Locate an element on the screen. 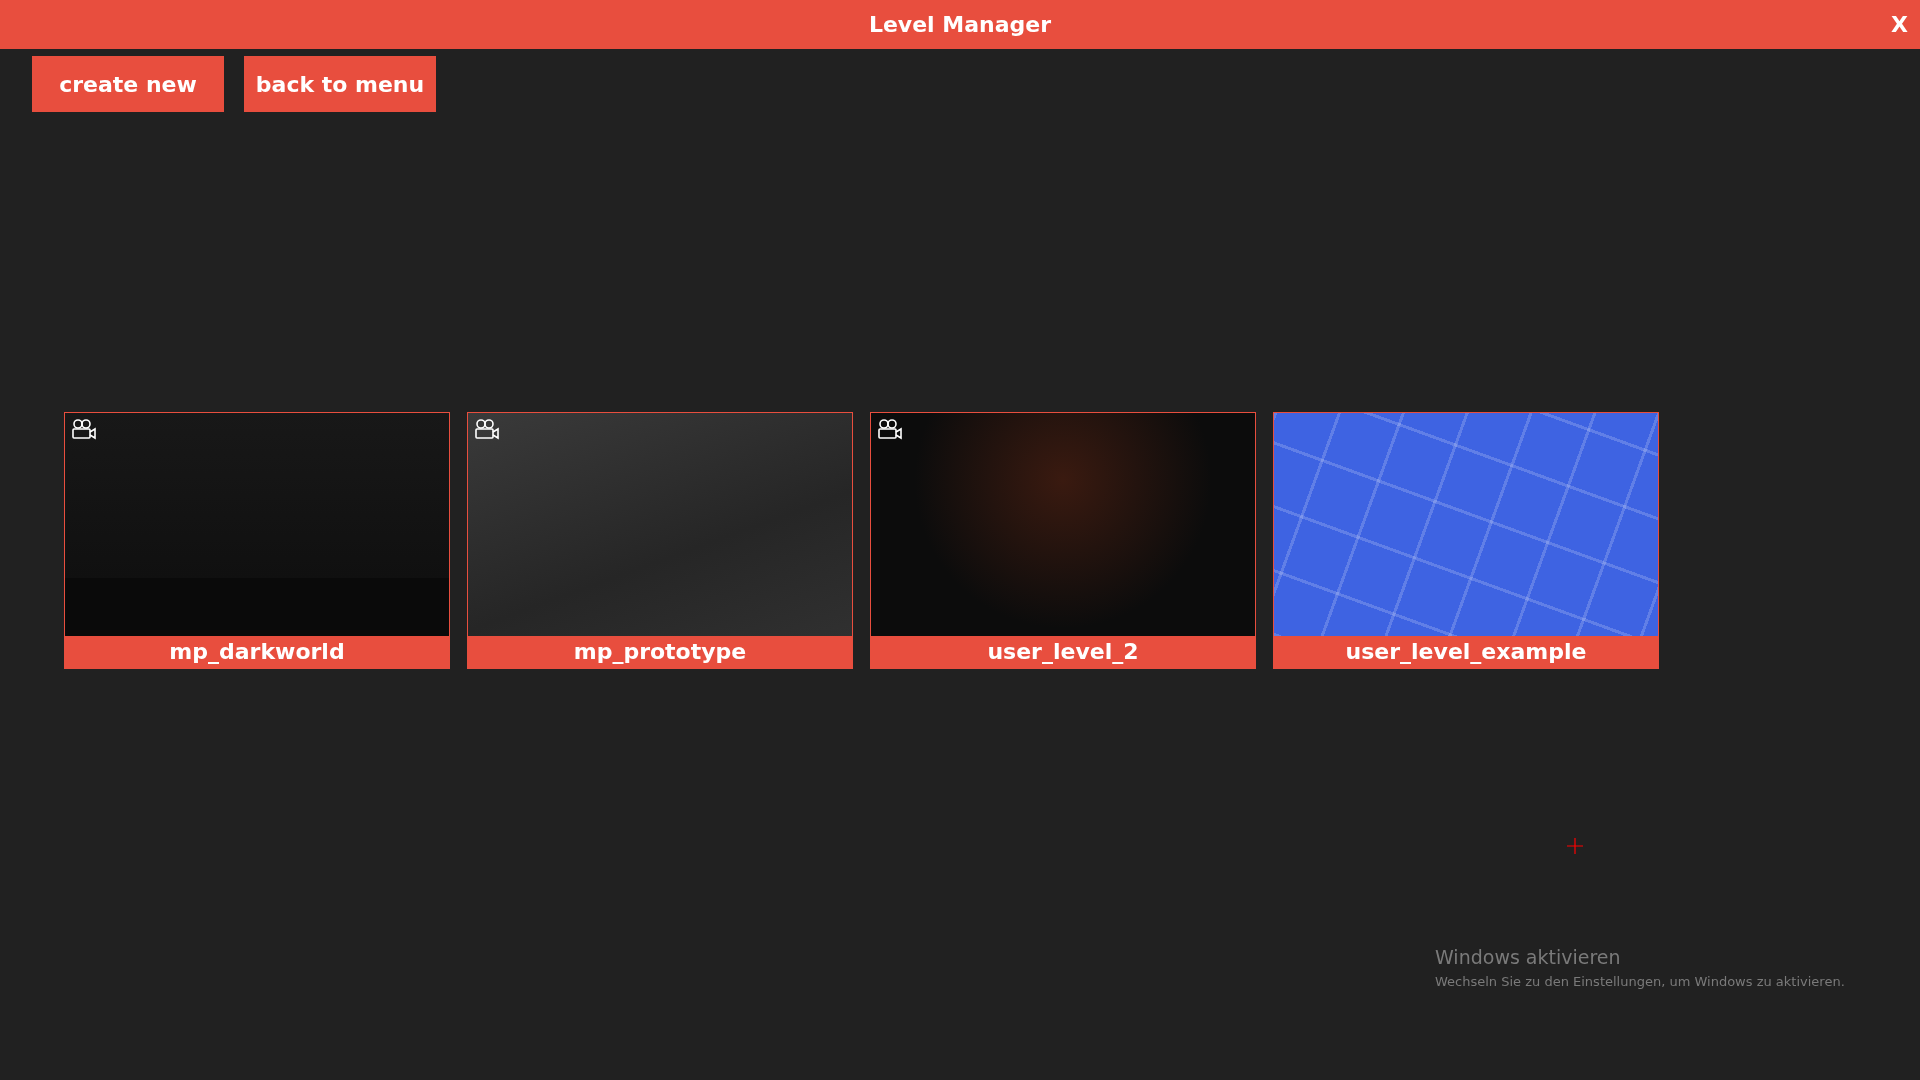 The image size is (1920, 1080). level-card: user_level_example is located at coordinates (1466, 540).